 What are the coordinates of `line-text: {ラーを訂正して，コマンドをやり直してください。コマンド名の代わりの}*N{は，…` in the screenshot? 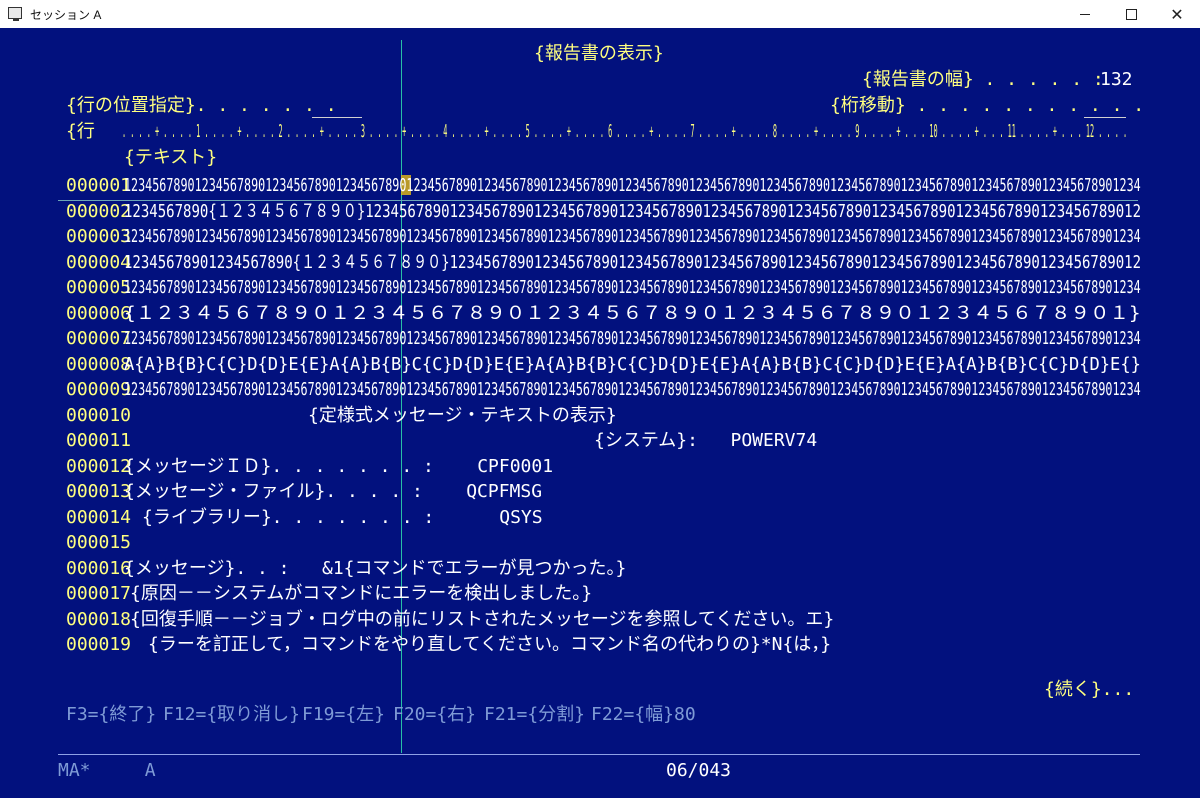 It's located at (490, 644).